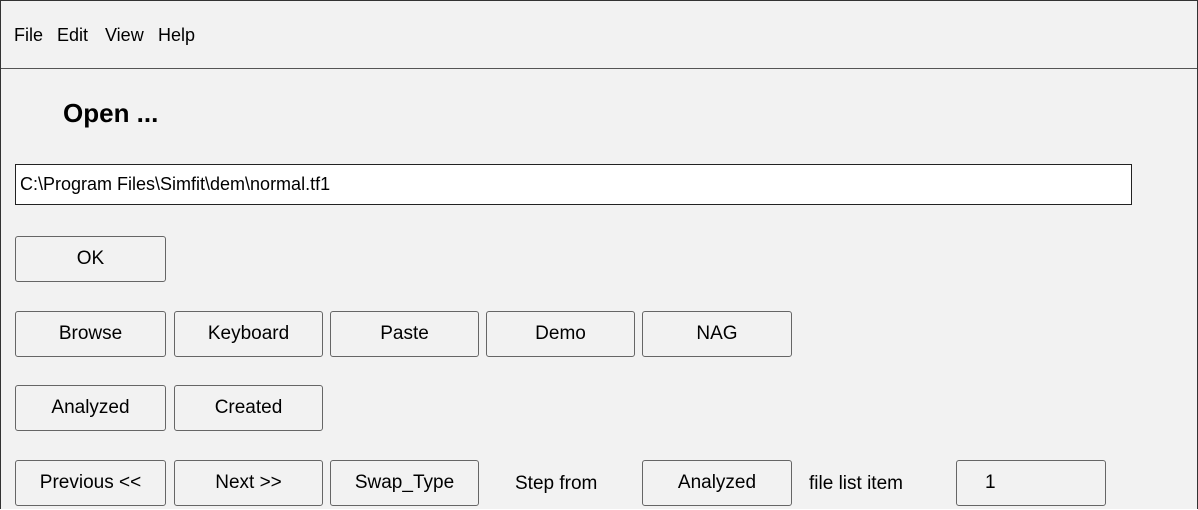 This screenshot has height=510, width=1198. I want to click on demo-button: Demo, so click(560, 334).